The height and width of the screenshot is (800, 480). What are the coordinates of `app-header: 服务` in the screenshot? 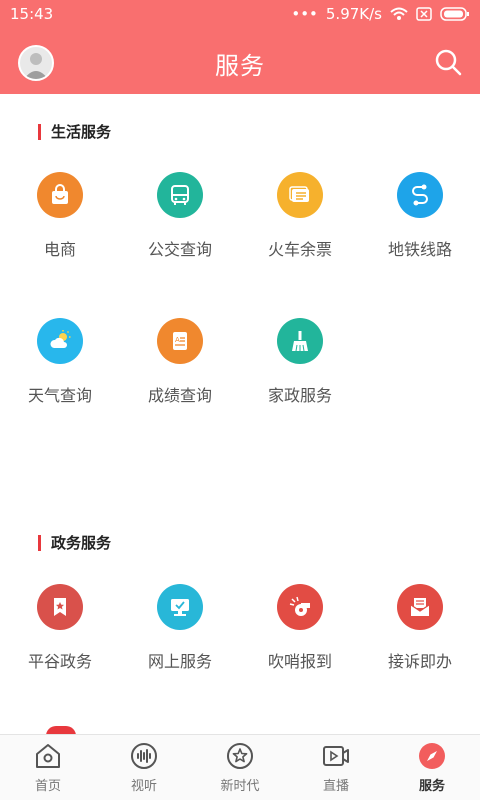 It's located at (240, 61).